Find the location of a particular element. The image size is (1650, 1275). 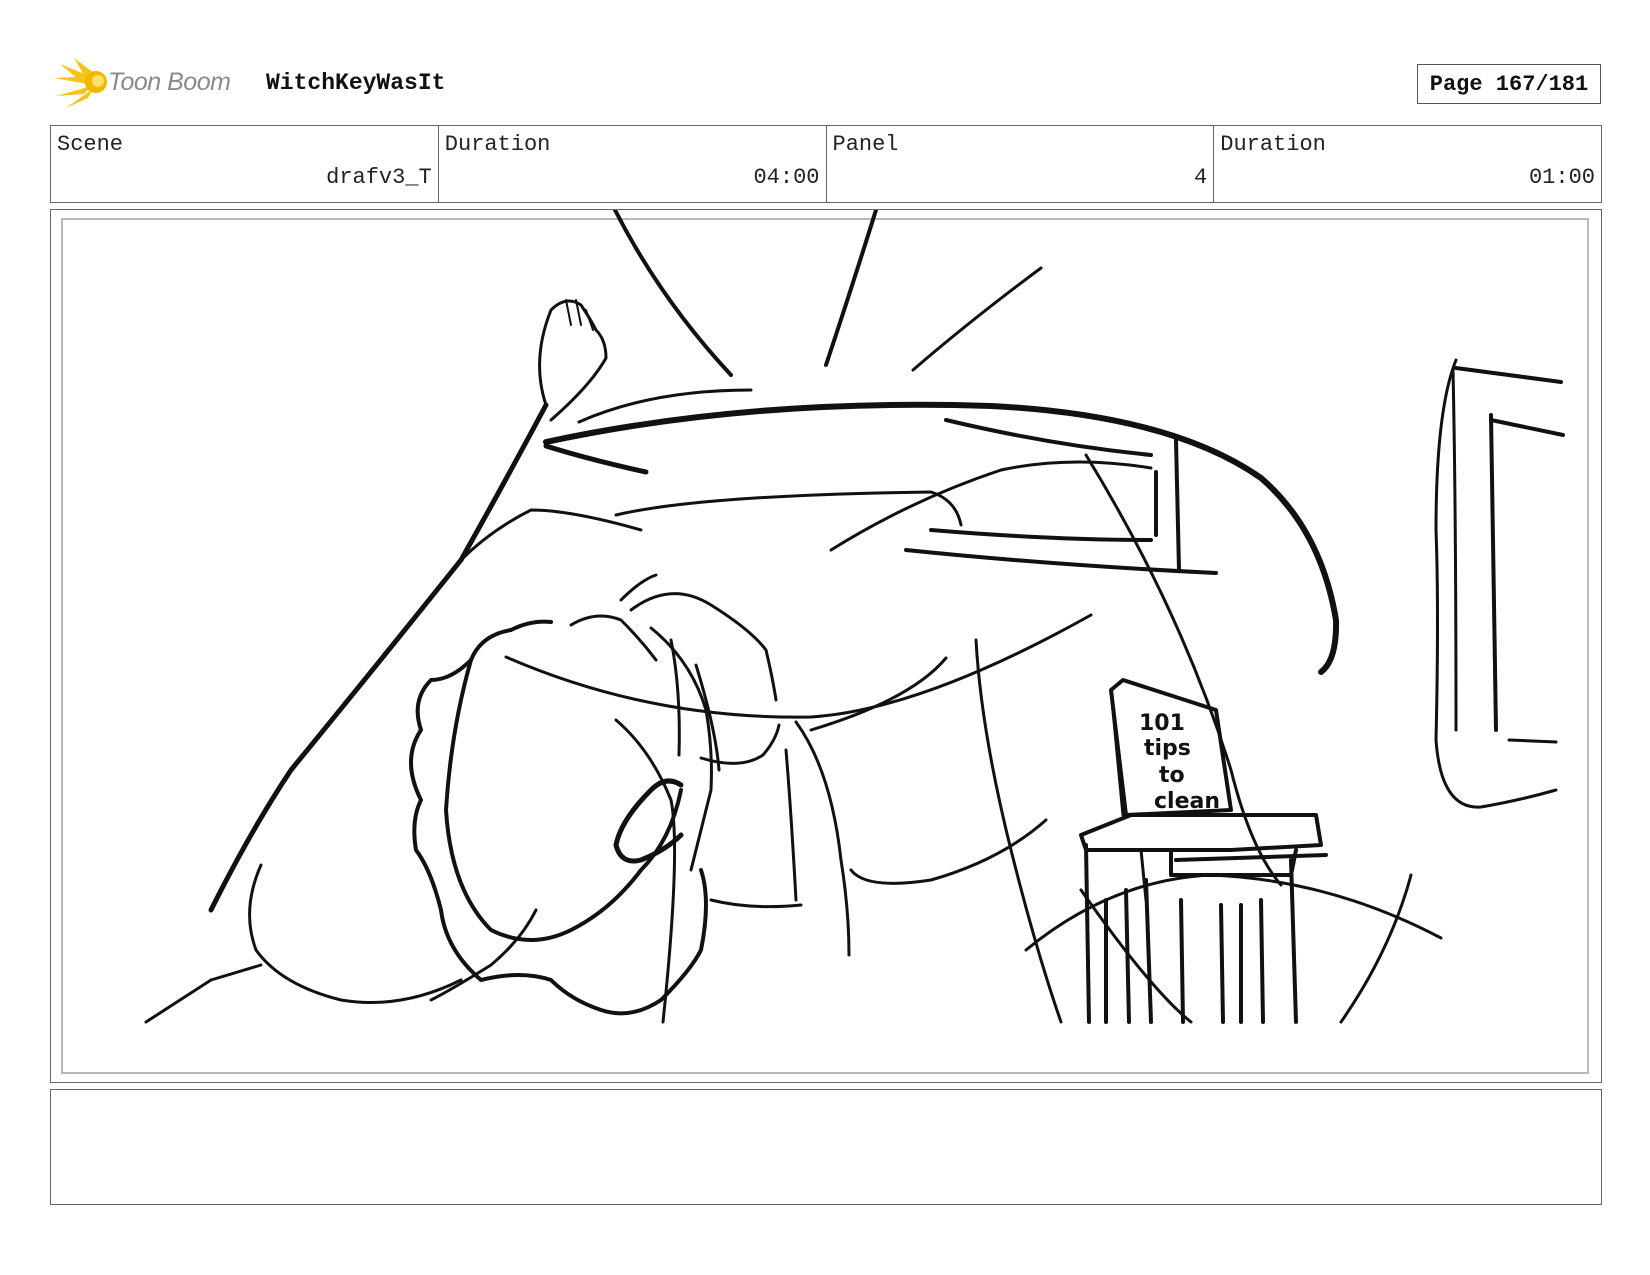

panel-duration-cell: Duration 01:00 is located at coordinates (1407, 164).